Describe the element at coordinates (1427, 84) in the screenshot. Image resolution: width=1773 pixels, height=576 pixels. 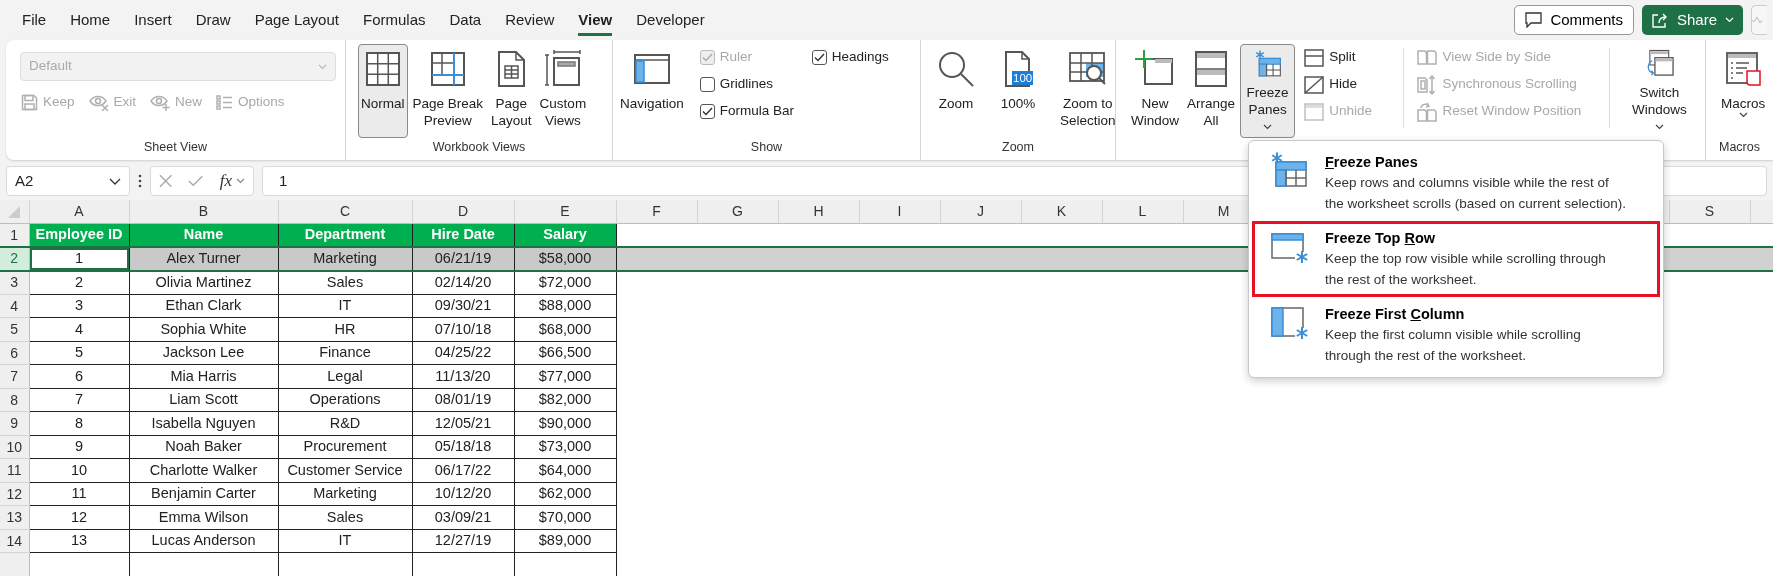
I see `sync-scroll-icon` at that location.